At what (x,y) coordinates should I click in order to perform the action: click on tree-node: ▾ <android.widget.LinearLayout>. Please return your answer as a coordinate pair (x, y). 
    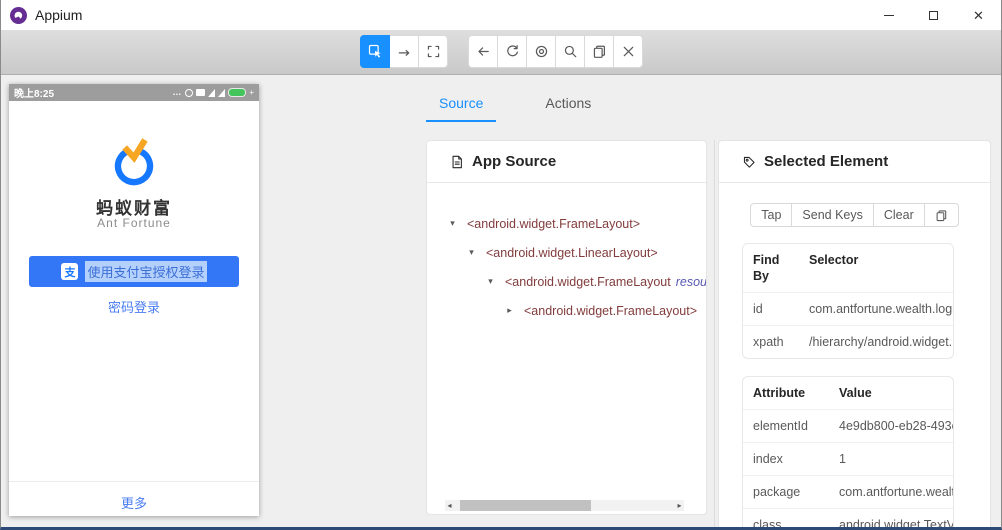
    Looking at the image, I should click on (566, 252).